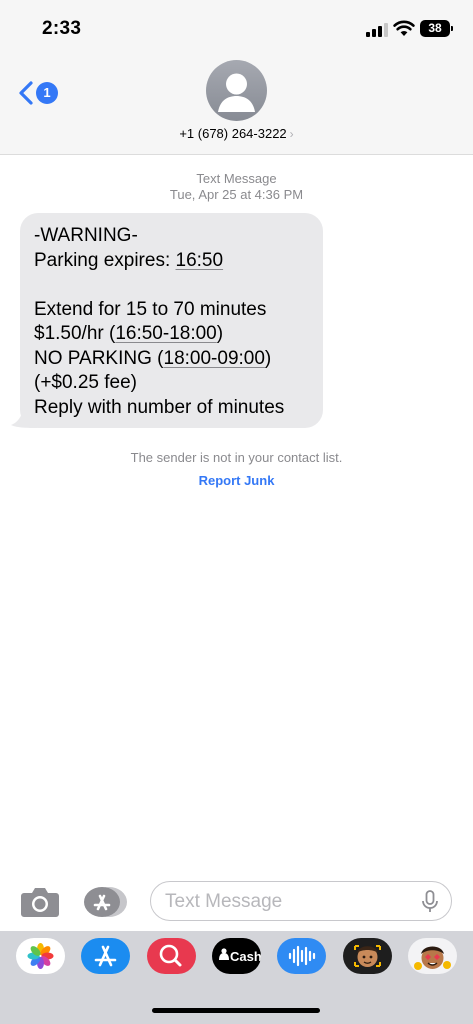 Image resolution: width=473 pixels, height=1024 pixels. What do you see at coordinates (85, 382) in the screenshot?
I see `message-line: (+$0.25 fee)` at bounding box center [85, 382].